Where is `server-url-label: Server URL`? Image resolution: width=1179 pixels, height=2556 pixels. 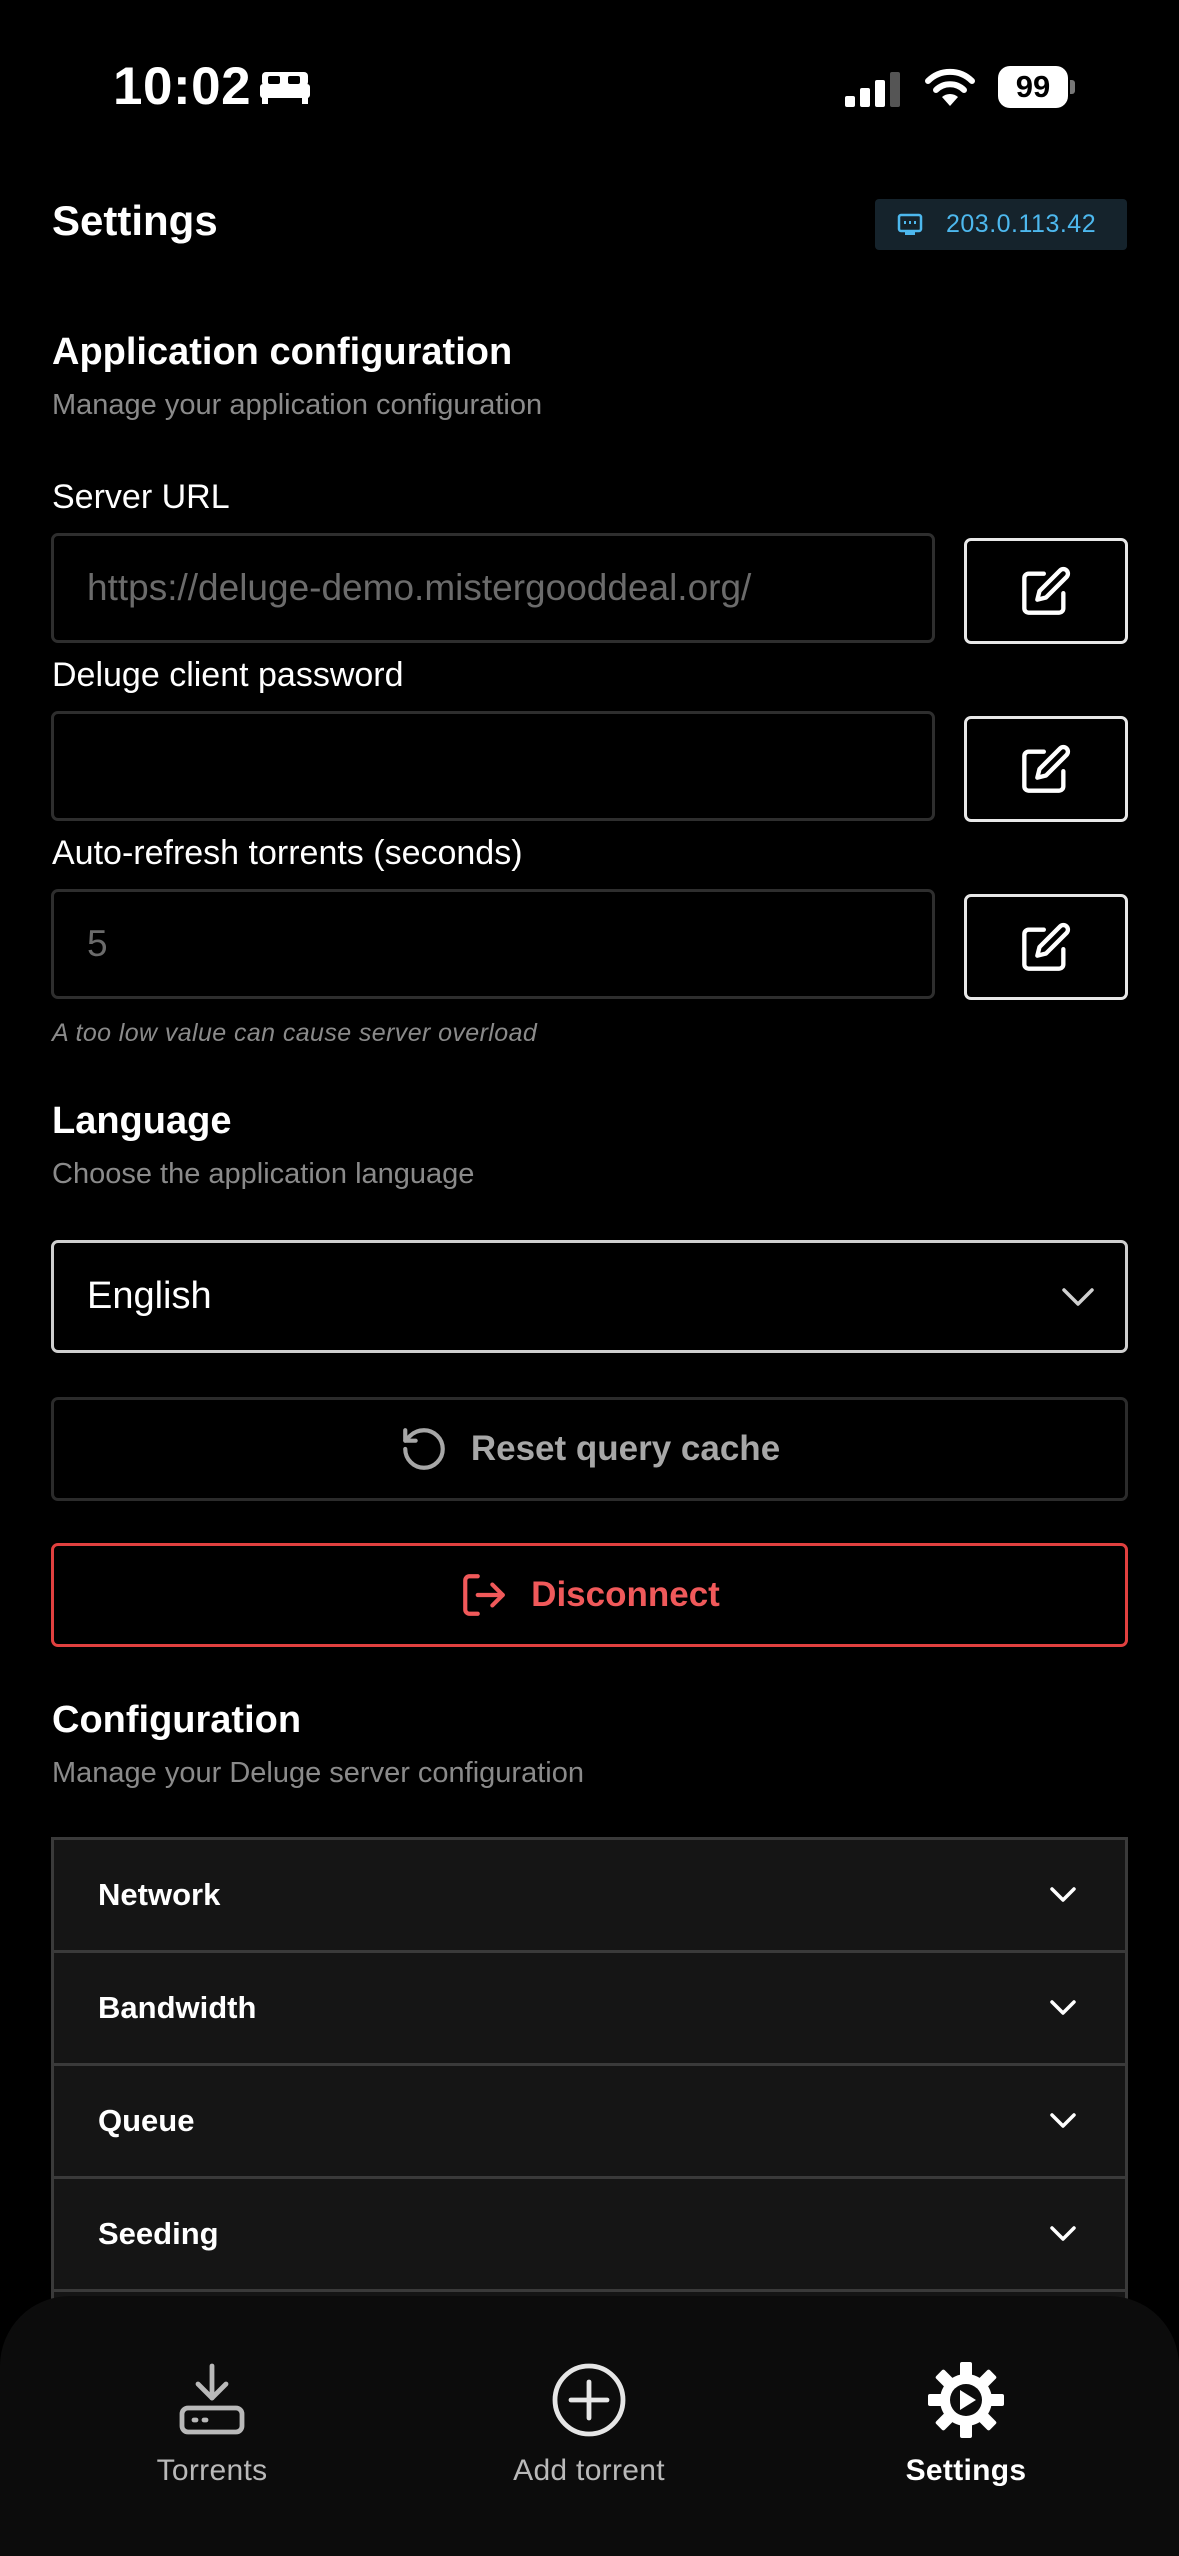
server-url-label: Server URL is located at coordinates (141, 497).